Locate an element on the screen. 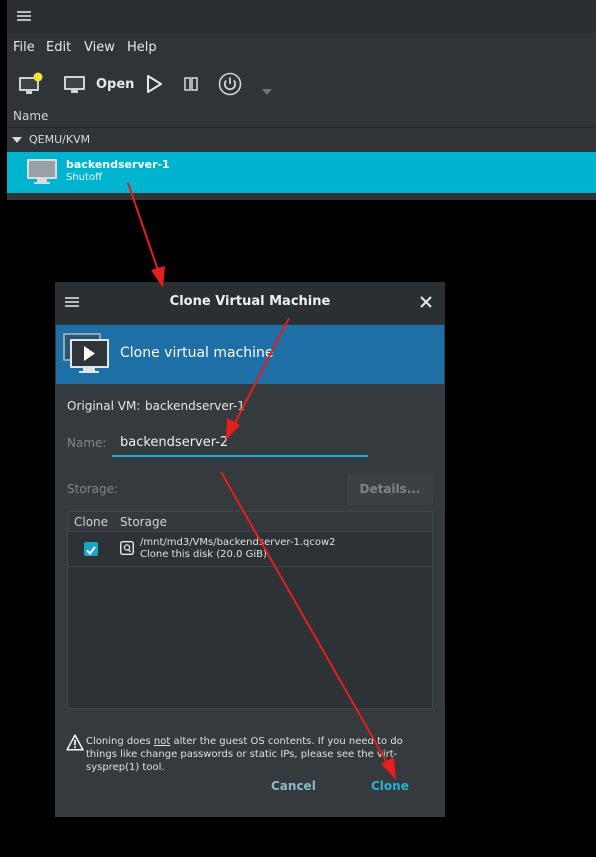 This screenshot has width=596, height=857. vm-name: backendserver-1 is located at coordinates (118, 164).